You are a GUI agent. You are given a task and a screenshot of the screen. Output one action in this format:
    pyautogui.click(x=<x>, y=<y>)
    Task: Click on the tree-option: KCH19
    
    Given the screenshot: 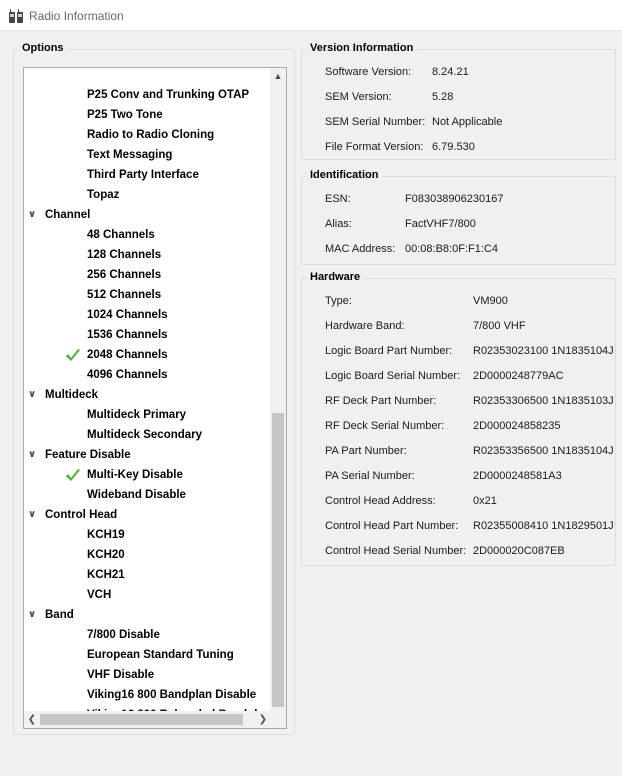 What is the action you would take?
    pyautogui.click(x=106, y=535)
    